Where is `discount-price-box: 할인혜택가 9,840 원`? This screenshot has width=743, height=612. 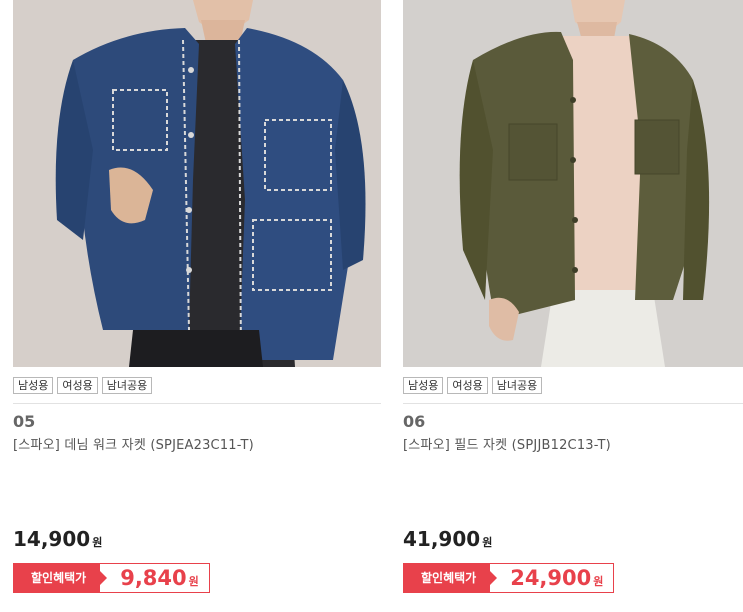
discount-price-box: 할인혜택가 9,840 원 is located at coordinates (111, 578).